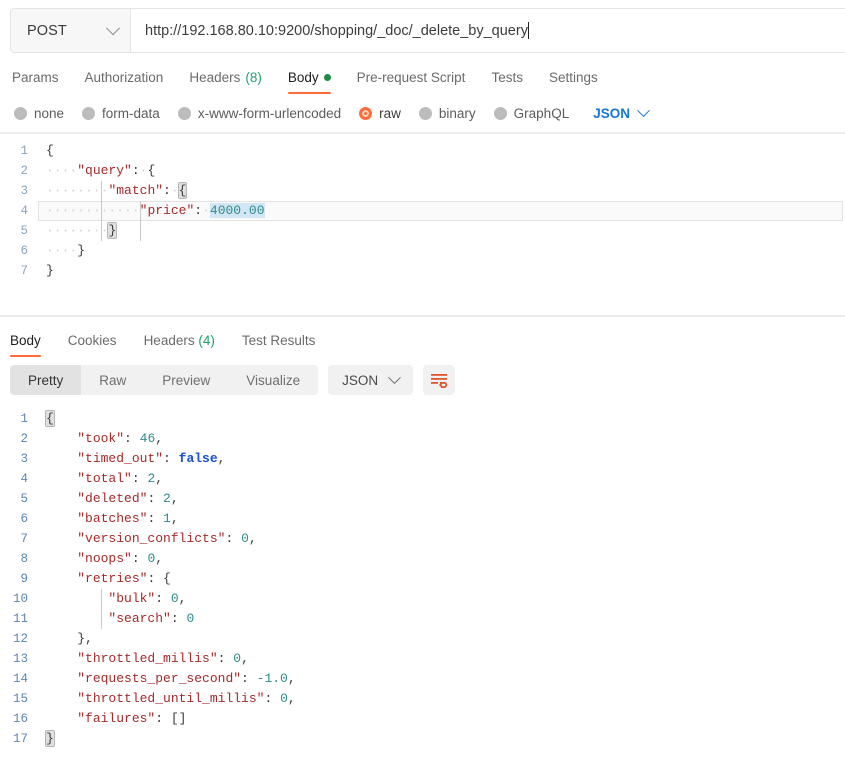  Describe the element at coordinates (167, 518) in the screenshot. I see `code-token: 1` at that location.